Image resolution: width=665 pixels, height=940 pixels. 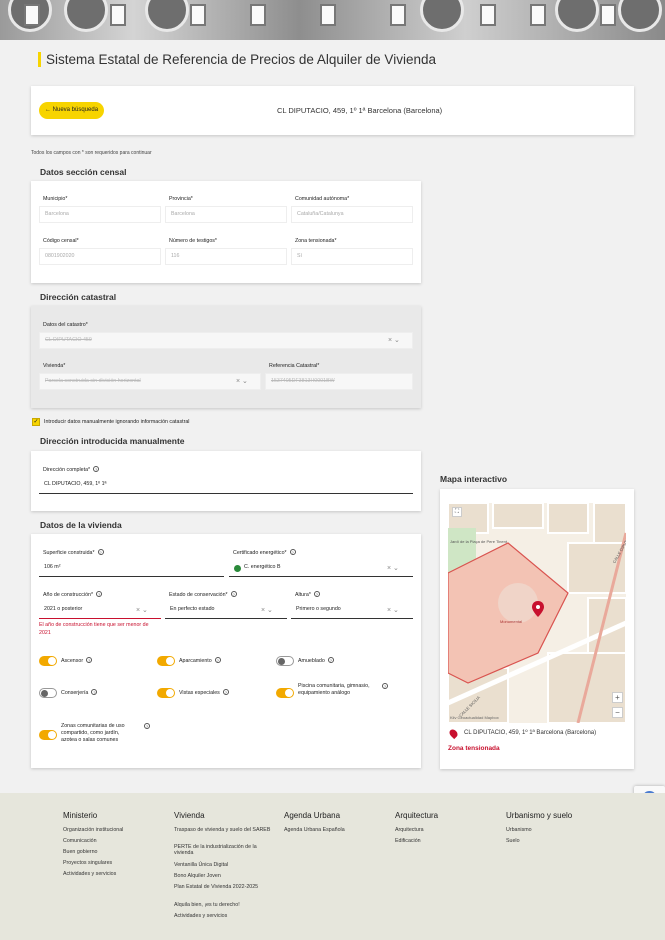 What do you see at coordinates (237, 568) in the screenshot?
I see `energy-dot-icon` at bounding box center [237, 568].